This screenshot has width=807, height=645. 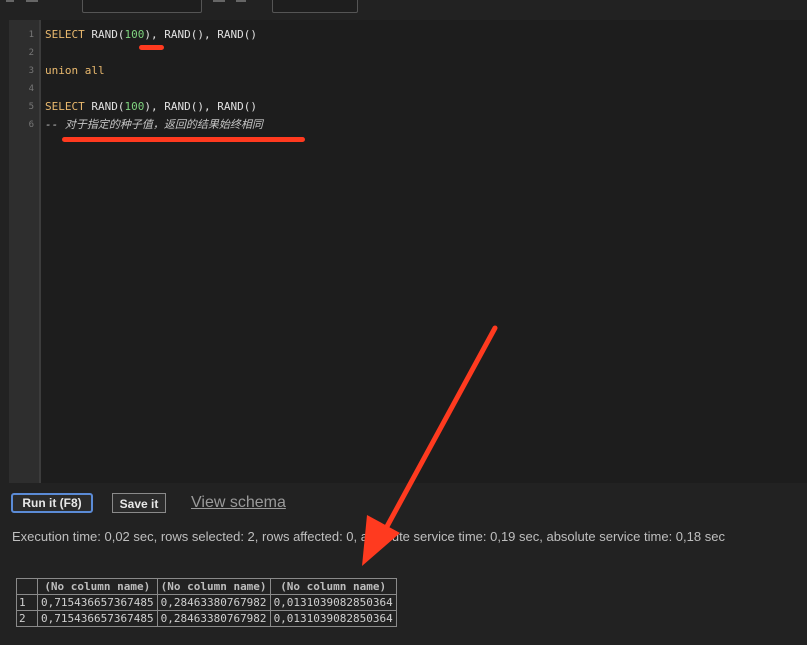 I want to click on column-header, so click(x=27, y=586).